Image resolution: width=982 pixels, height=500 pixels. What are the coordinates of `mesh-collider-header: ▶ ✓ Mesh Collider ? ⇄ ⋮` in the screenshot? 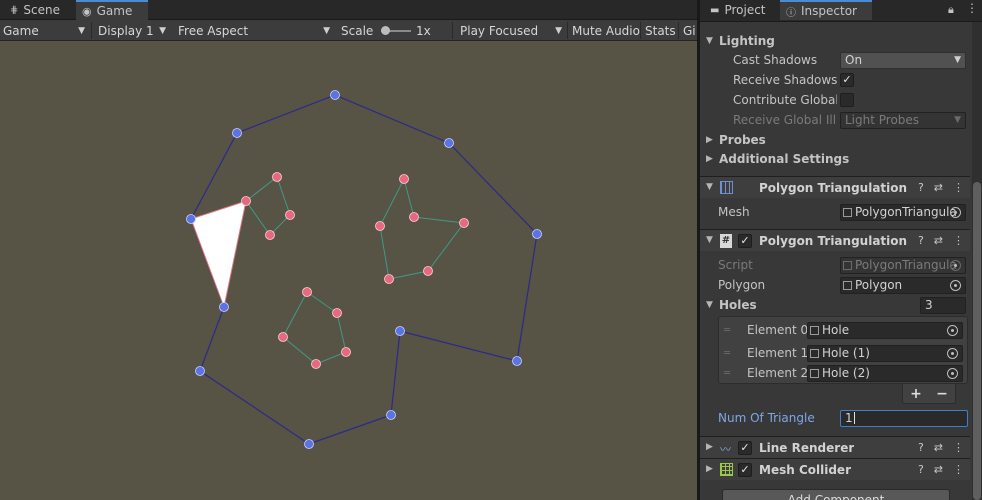 It's located at (835, 469).